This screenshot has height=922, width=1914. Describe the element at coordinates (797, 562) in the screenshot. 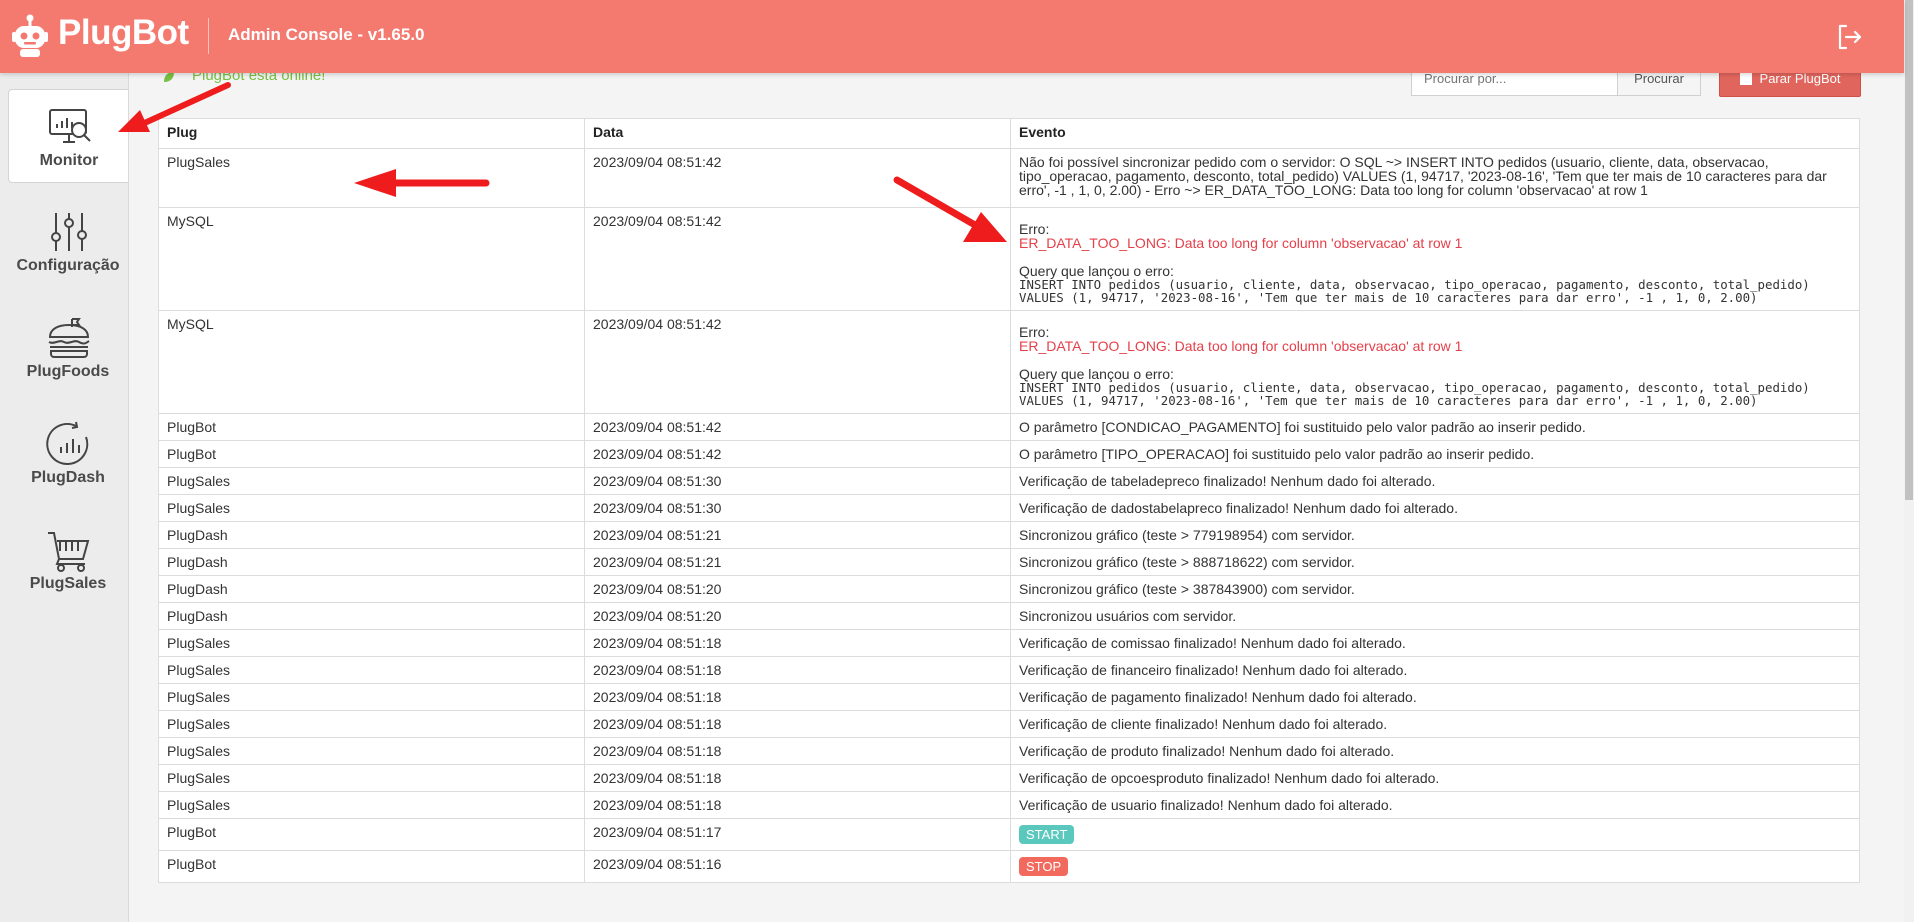

I see `cell-date: 2023/09/04 08:51:21` at that location.